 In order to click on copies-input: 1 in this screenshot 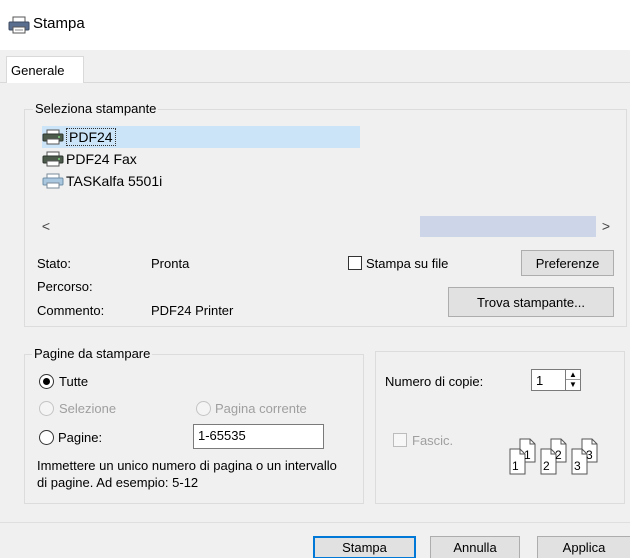, I will do `click(548, 380)`.